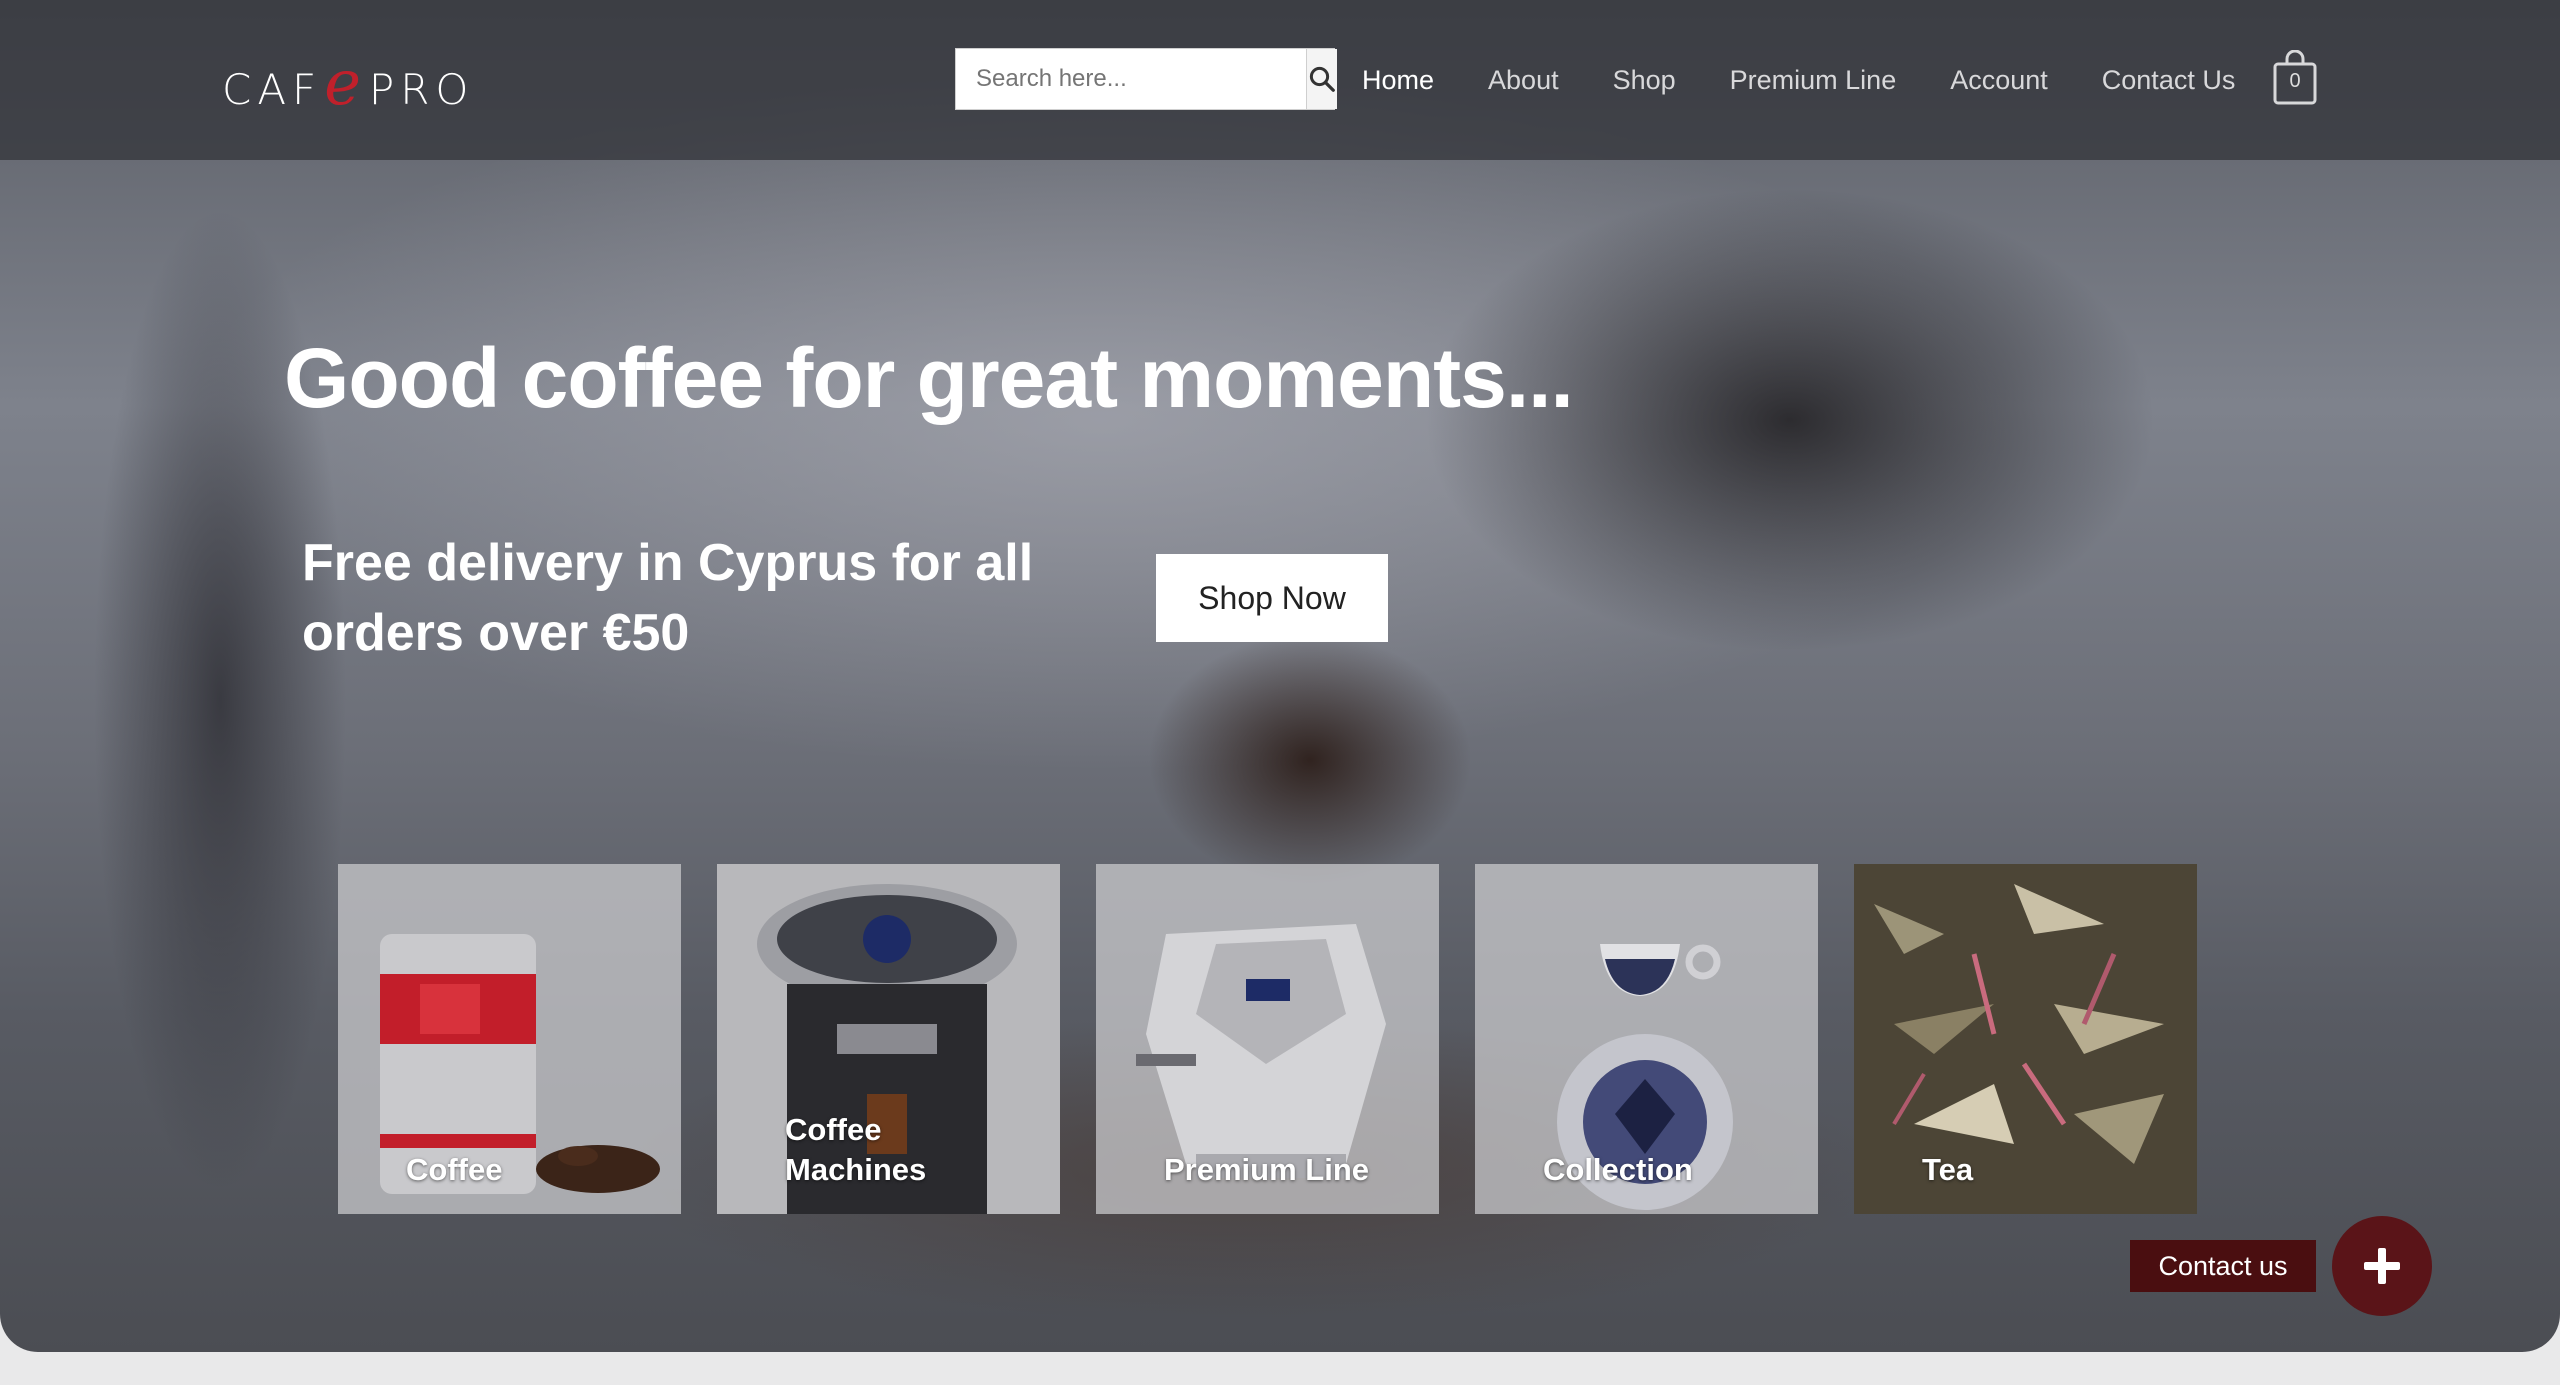 The width and height of the screenshot is (2560, 1385). I want to click on category-tile-coffee: Coffee, so click(509, 1039).